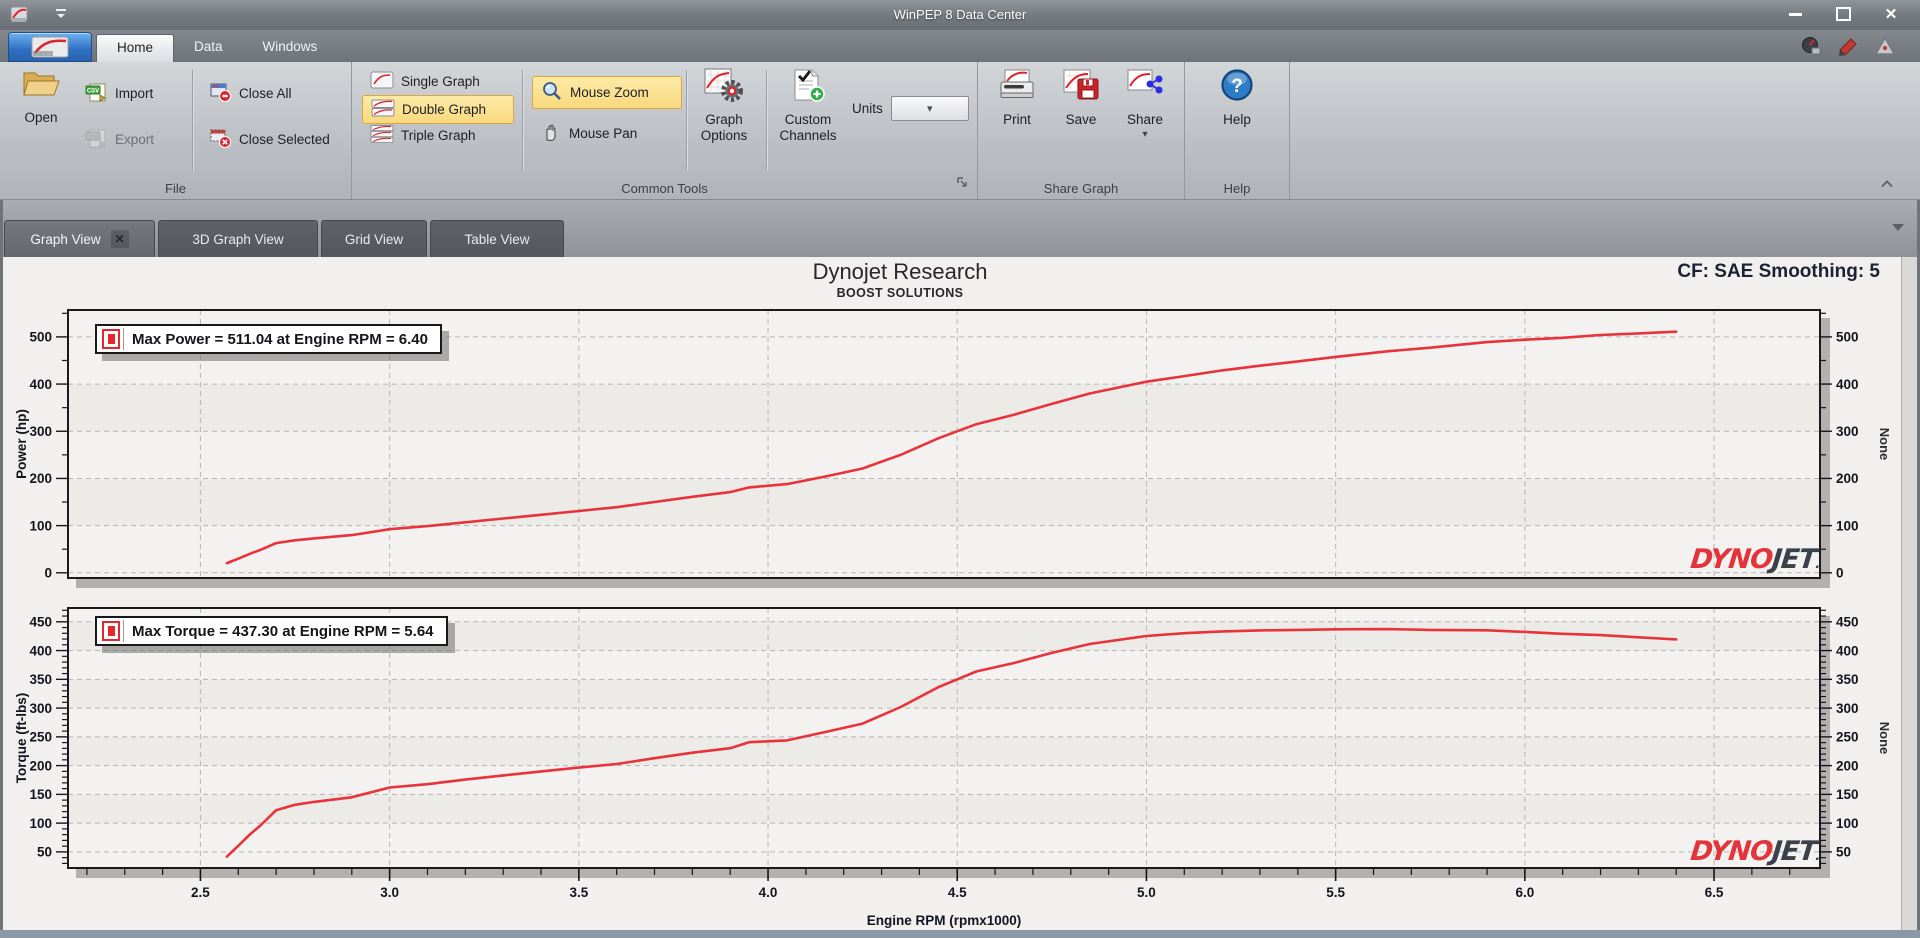 The height and width of the screenshot is (938, 1920). What do you see at coordinates (768, 892) in the screenshot?
I see `svg-text: 4.0` at bounding box center [768, 892].